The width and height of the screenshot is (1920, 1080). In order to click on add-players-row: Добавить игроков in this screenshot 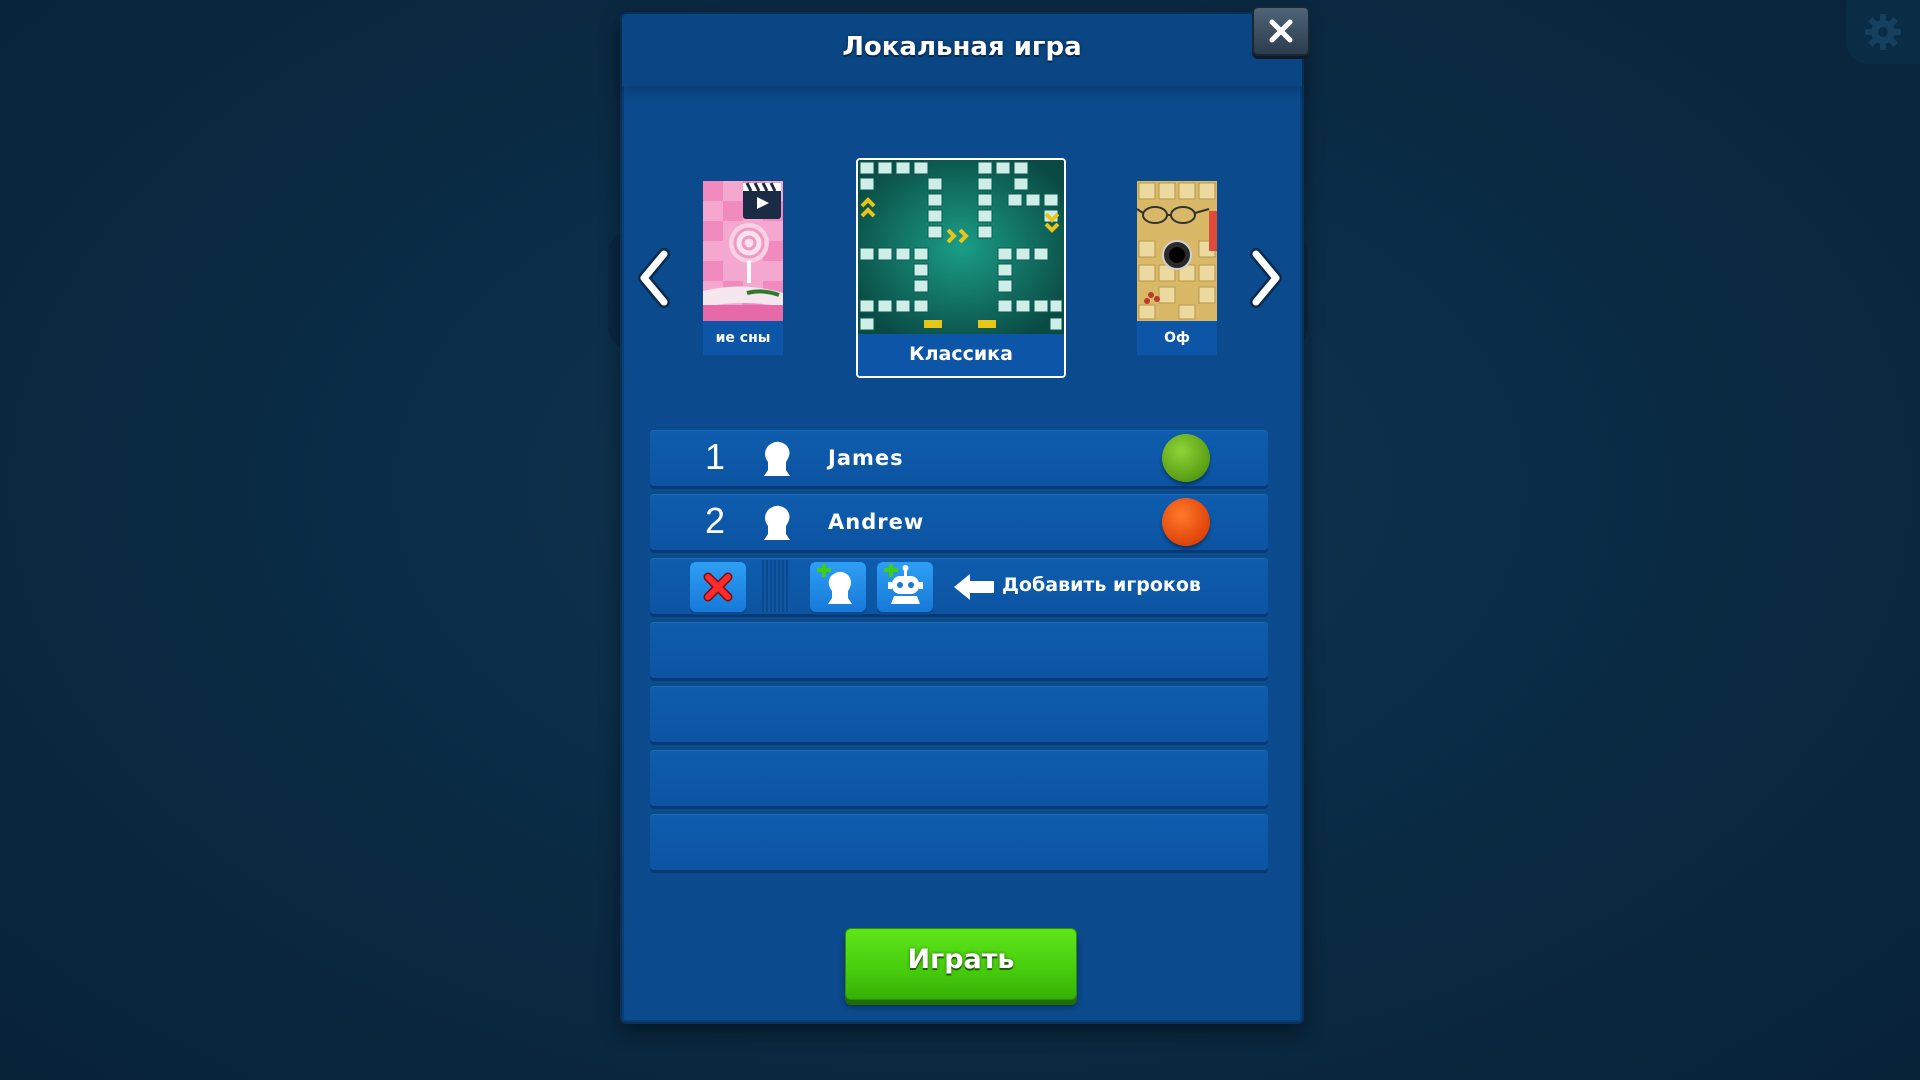, I will do `click(959, 586)`.